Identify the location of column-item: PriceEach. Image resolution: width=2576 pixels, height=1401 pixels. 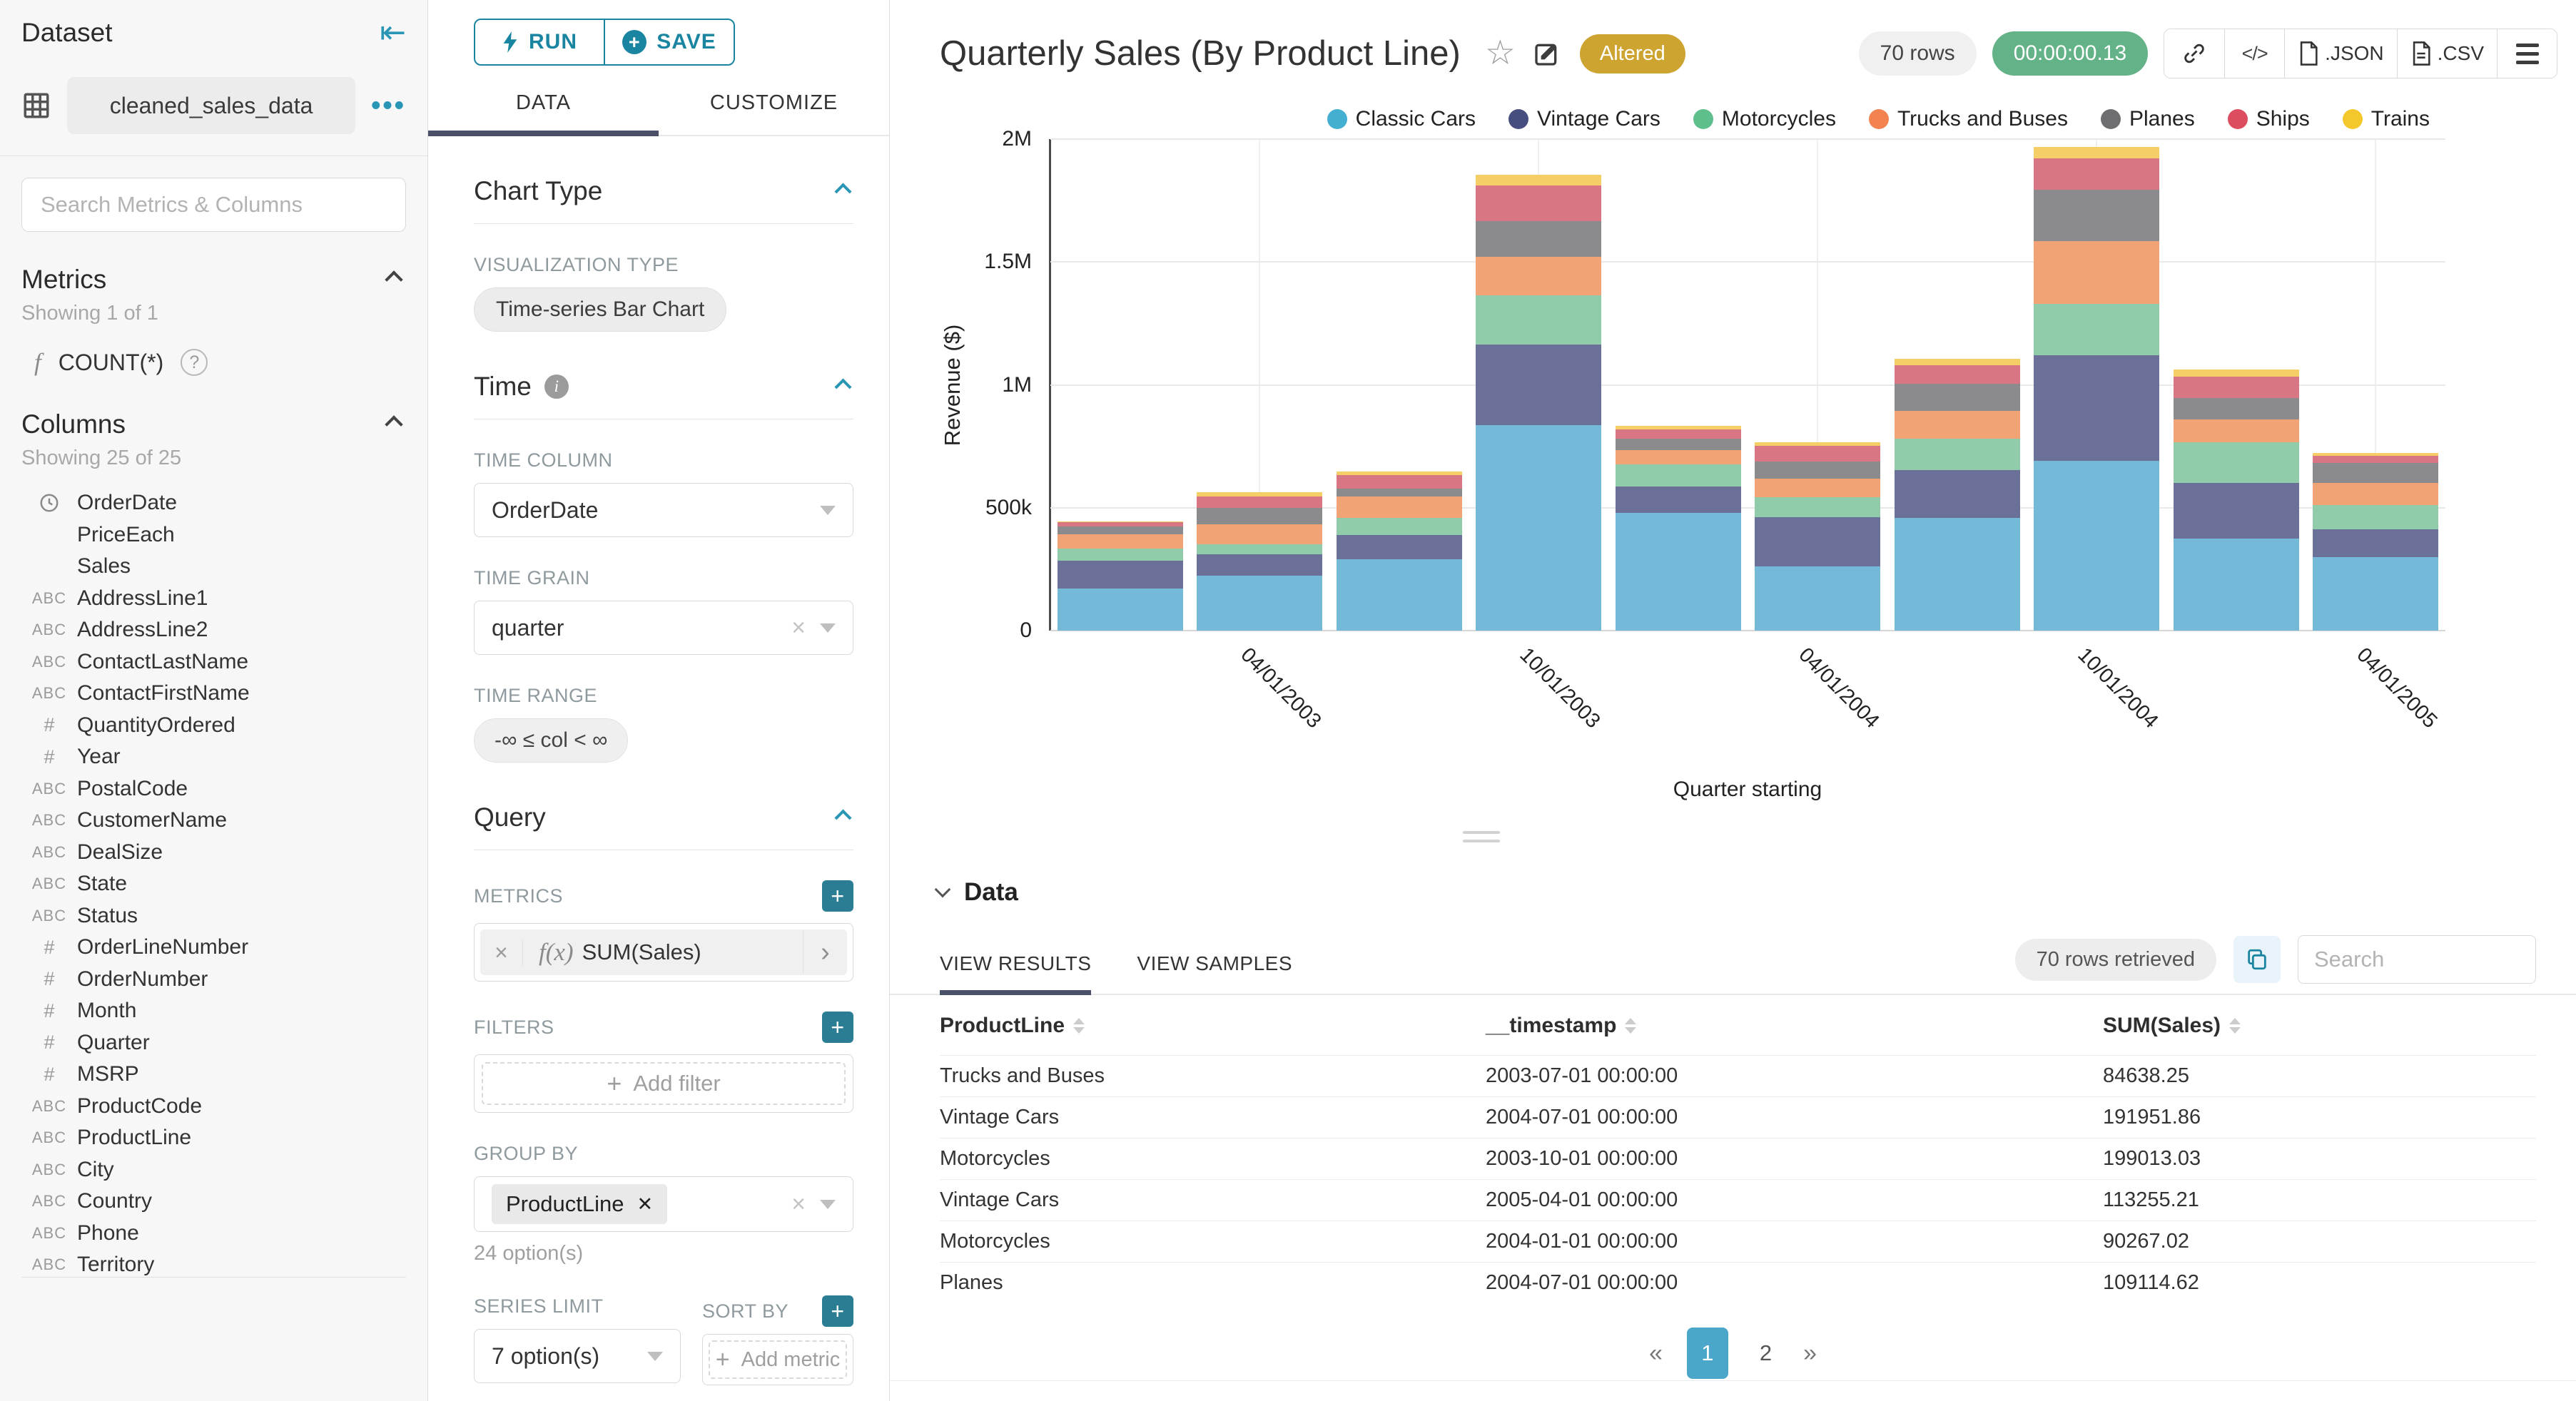
(213, 535).